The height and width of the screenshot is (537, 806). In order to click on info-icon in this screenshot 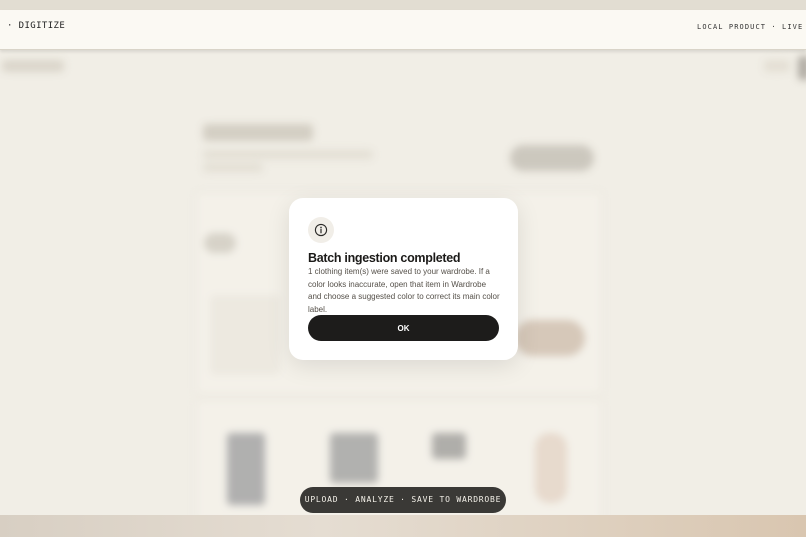, I will do `click(321, 230)`.